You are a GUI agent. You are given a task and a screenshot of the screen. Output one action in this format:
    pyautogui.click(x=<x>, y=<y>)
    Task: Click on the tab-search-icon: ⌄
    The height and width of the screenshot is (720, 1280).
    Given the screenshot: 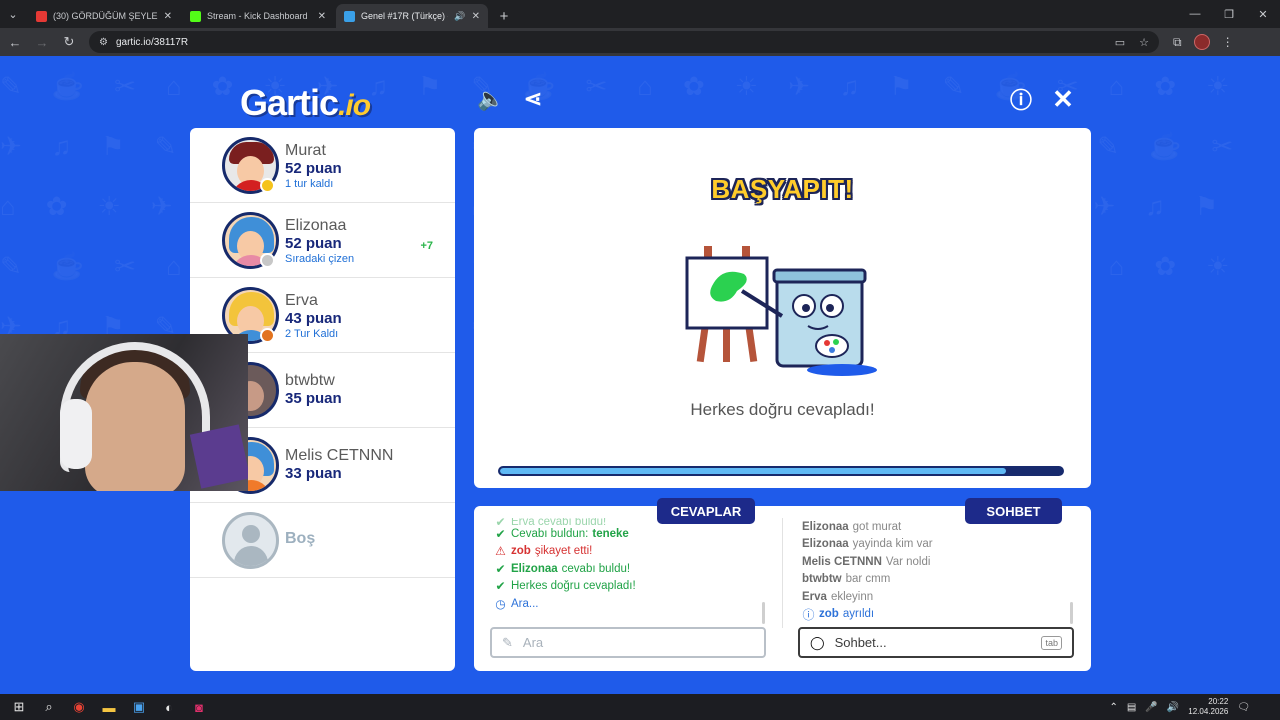 What is the action you would take?
    pyautogui.click(x=13, y=14)
    